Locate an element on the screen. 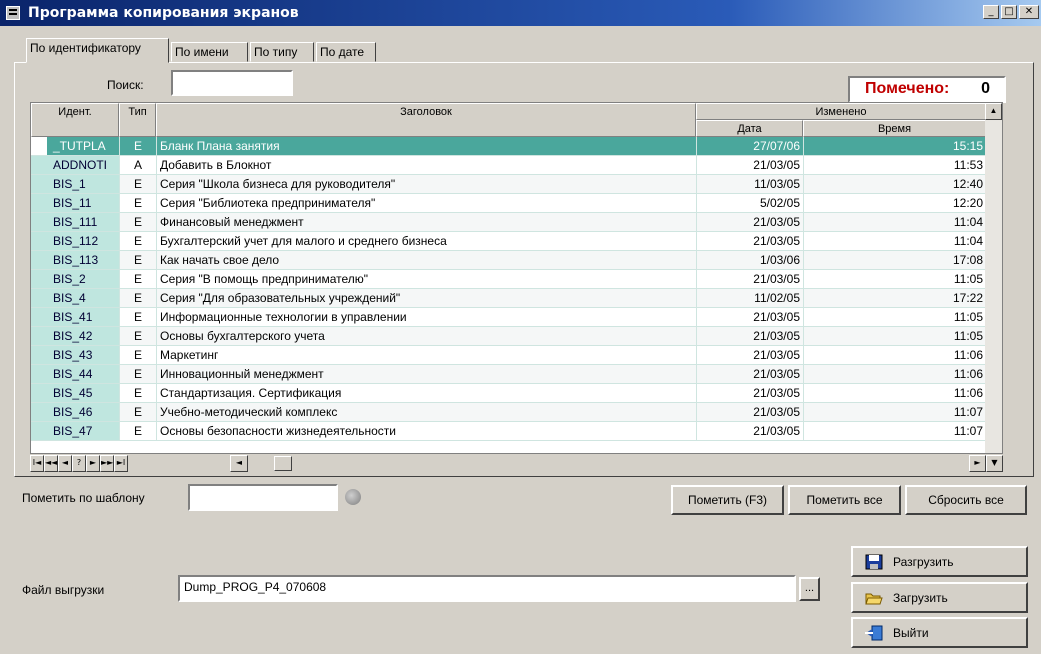 The image size is (1041, 654). nav-next-icon: ► is located at coordinates (93, 463).